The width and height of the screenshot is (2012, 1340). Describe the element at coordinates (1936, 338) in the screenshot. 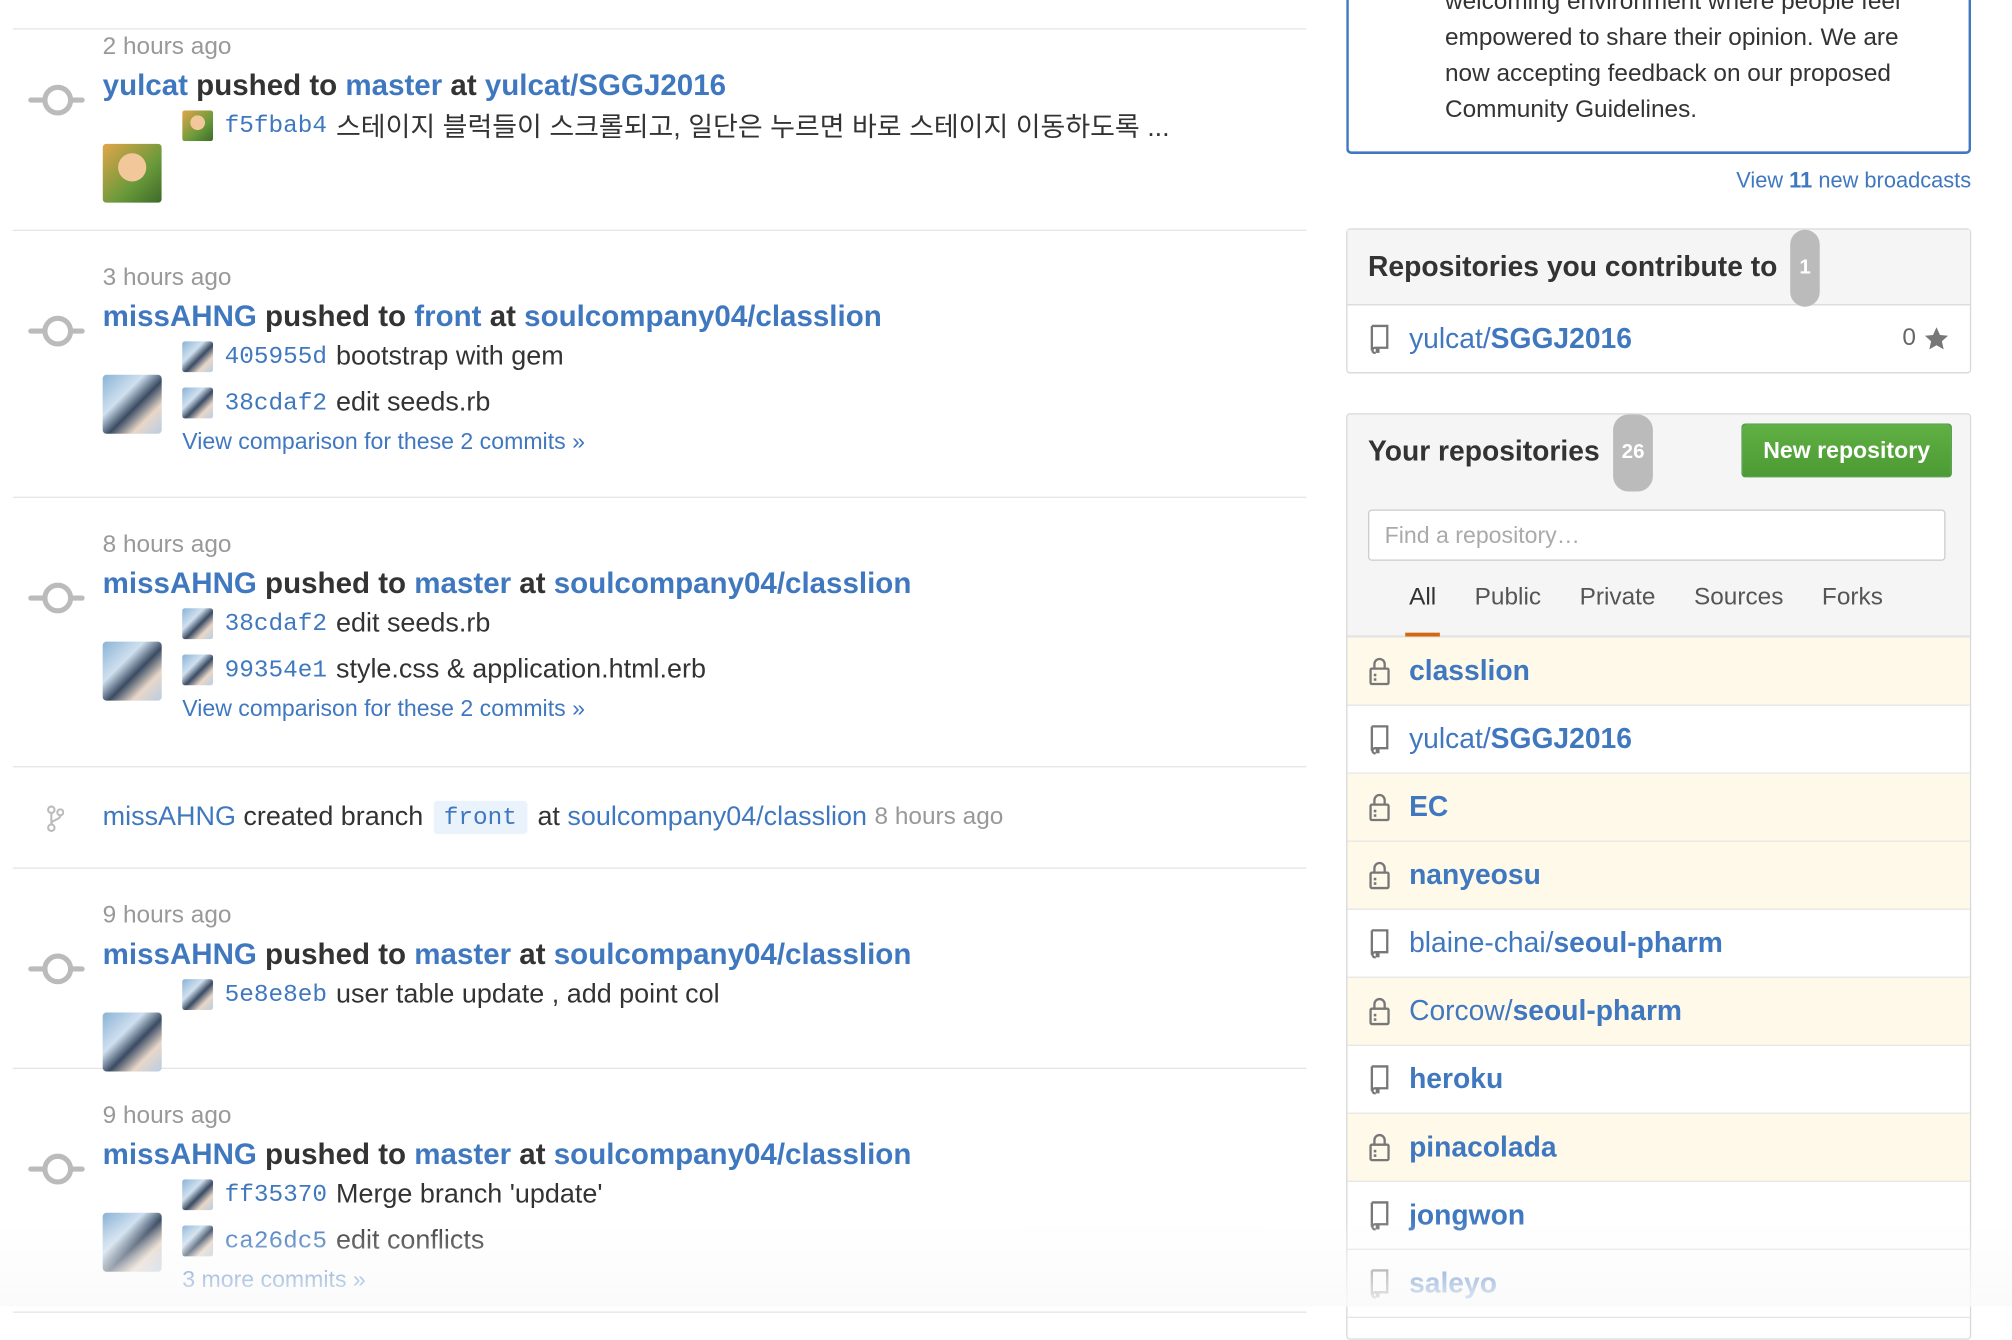

I see `star-icon` at that location.